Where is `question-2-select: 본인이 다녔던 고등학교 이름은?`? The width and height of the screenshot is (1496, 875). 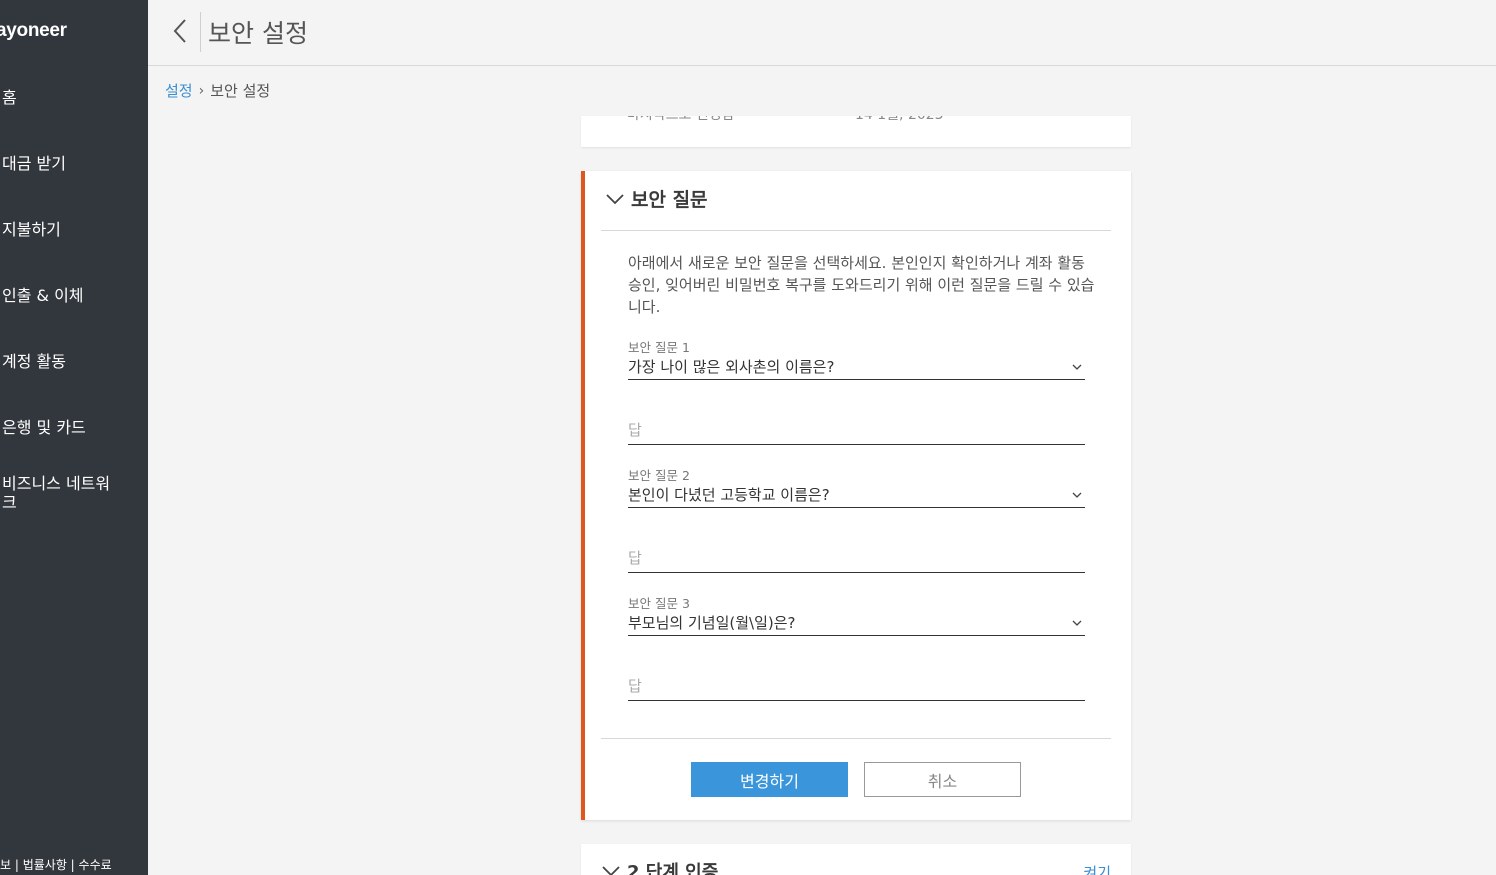 question-2-select: 본인이 다녔던 고등학교 이름은? is located at coordinates (856, 495).